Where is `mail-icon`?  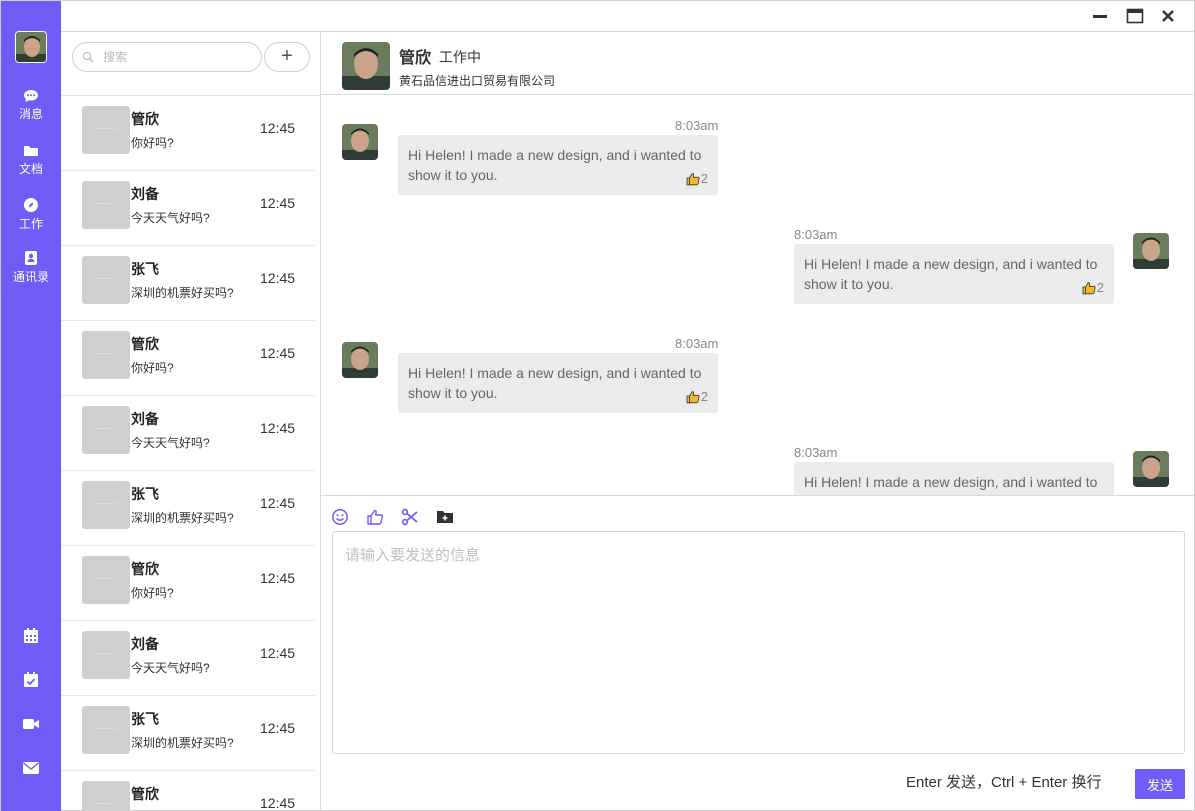
mail-icon is located at coordinates (31, 768).